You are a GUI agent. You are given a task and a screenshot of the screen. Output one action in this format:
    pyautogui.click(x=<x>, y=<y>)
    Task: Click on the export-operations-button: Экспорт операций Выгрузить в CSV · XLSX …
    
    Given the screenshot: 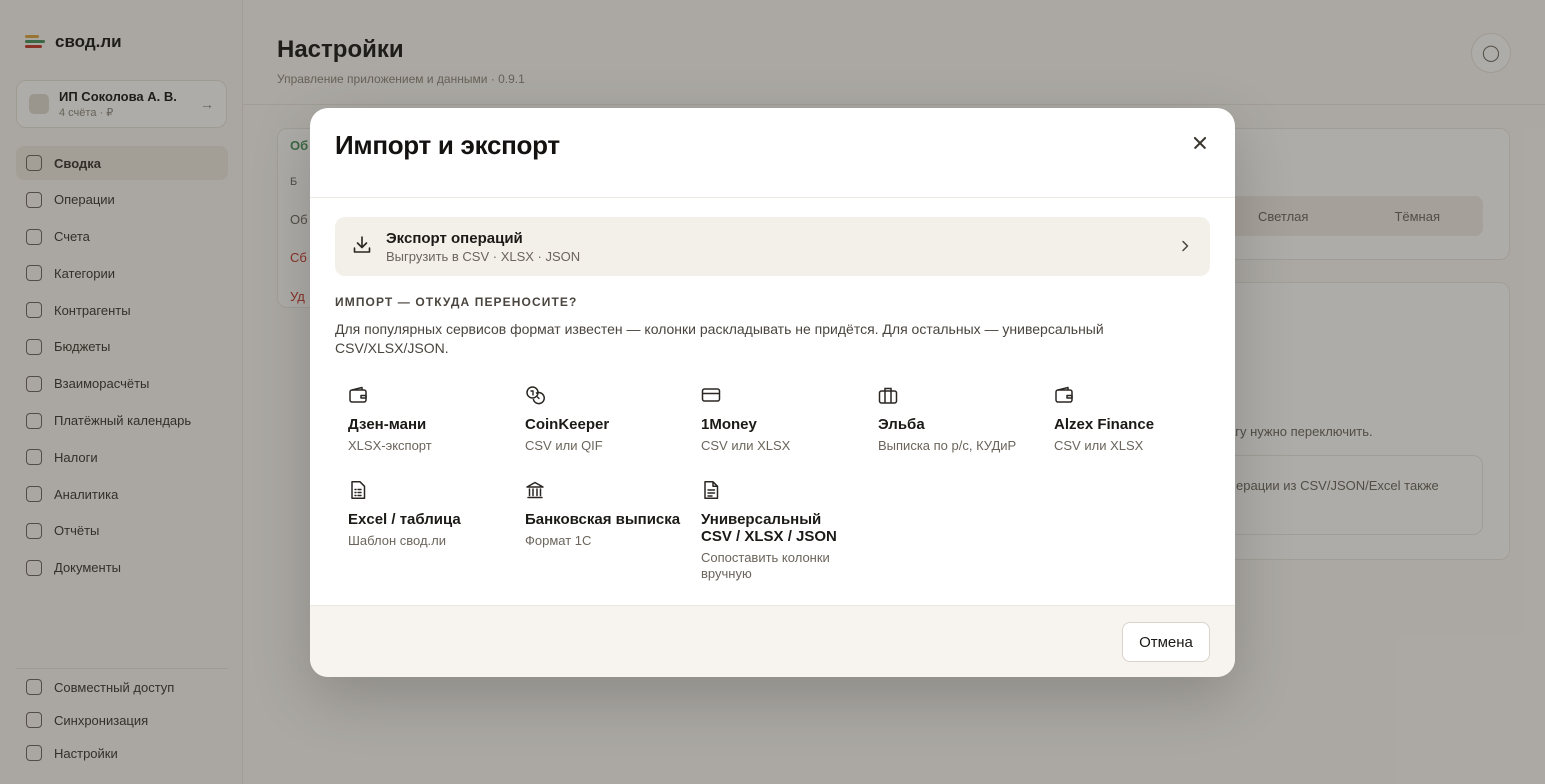 What is the action you would take?
    pyautogui.click(x=772, y=246)
    